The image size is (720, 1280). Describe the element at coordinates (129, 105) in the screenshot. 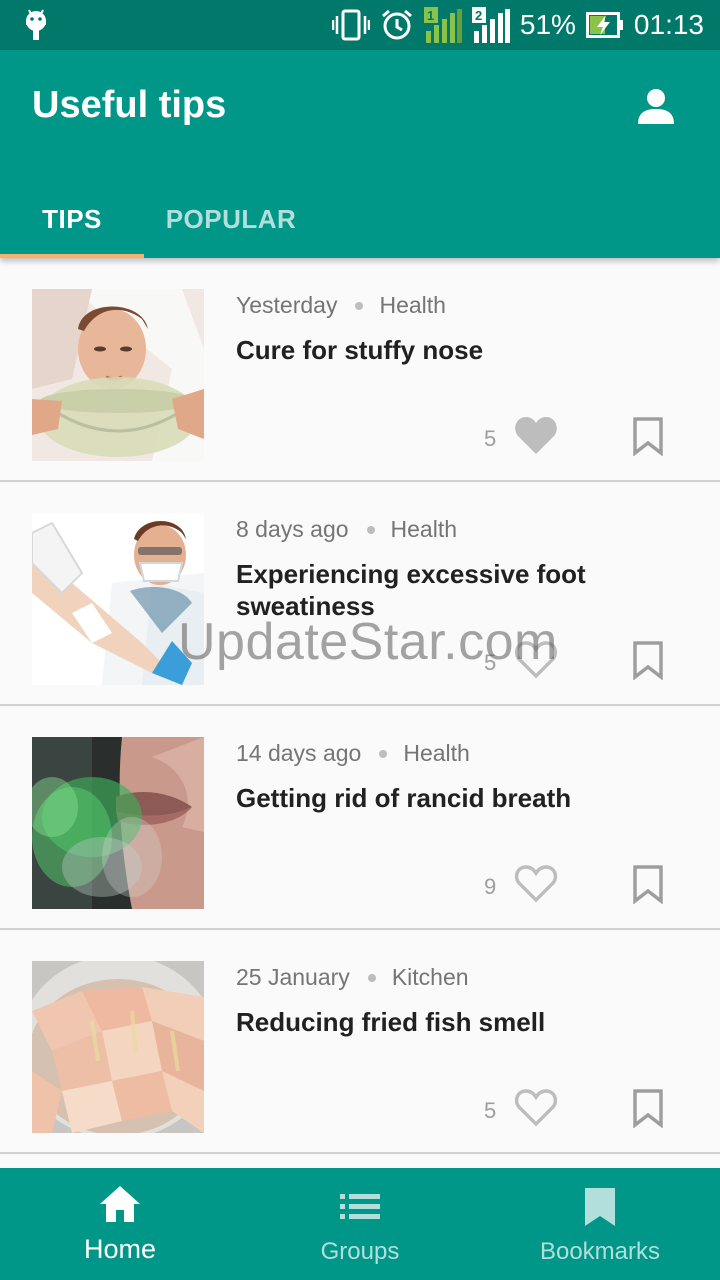

I see `app-title: Useful tips` at that location.